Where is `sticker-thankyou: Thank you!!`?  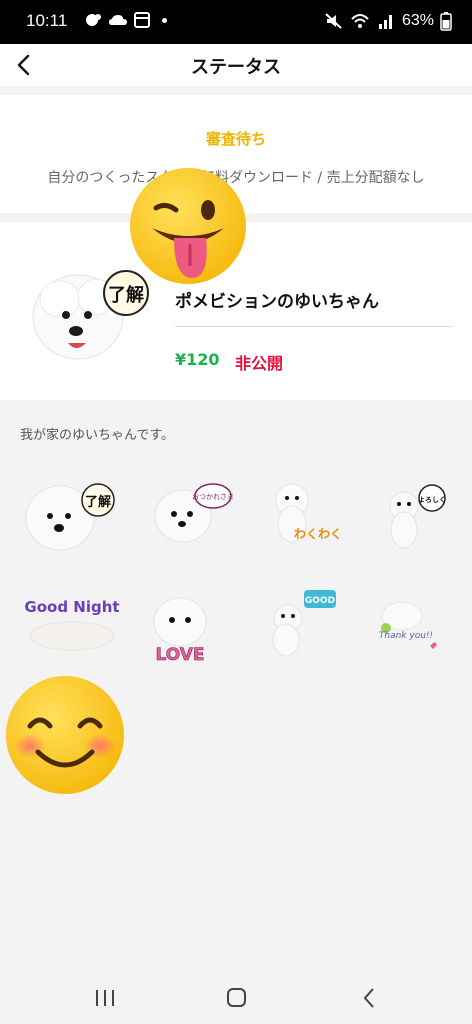 sticker-thankyou: Thank you!! is located at coordinates (422, 624).